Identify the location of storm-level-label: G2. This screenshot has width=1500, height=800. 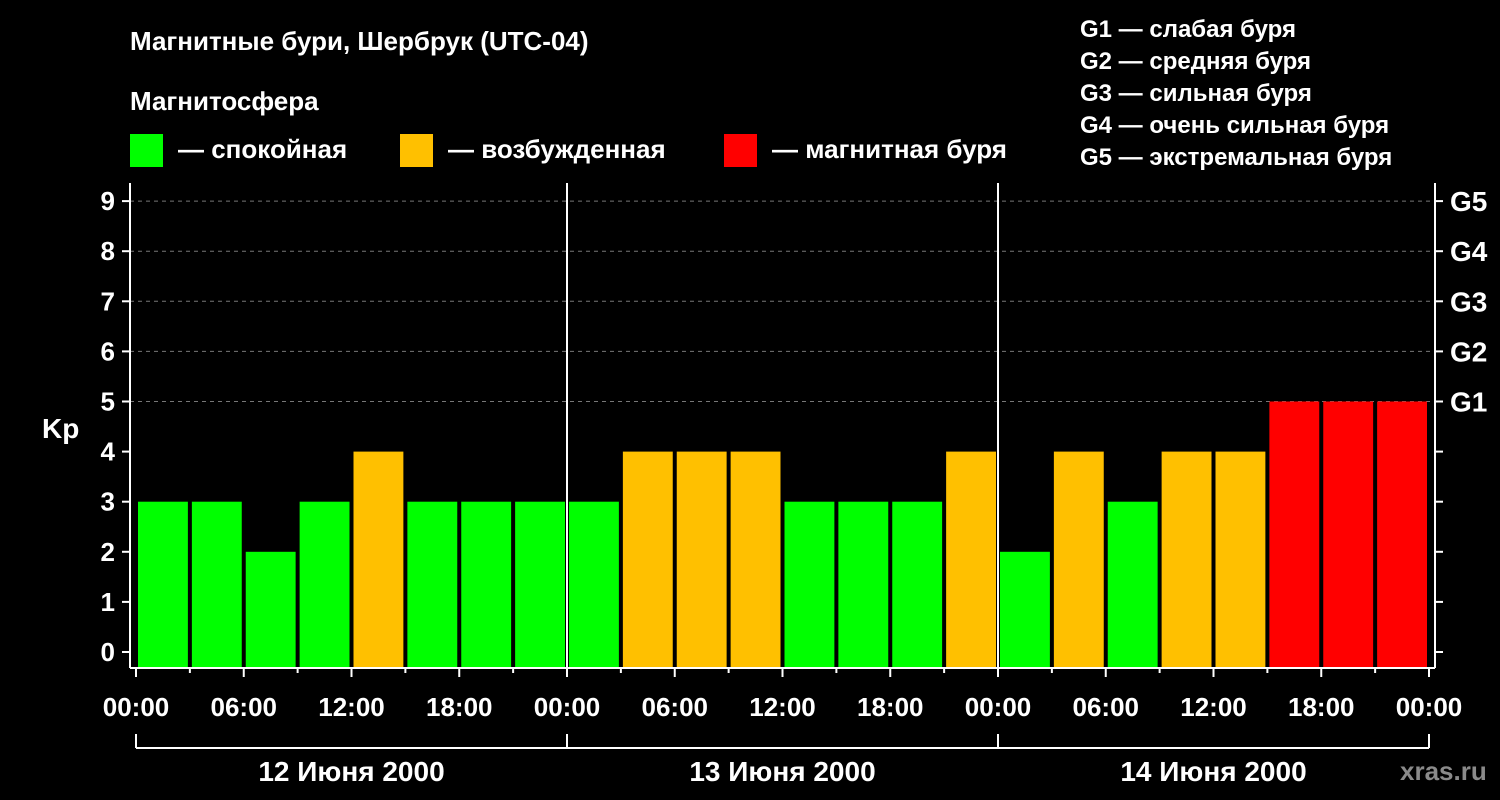
(1468, 351).